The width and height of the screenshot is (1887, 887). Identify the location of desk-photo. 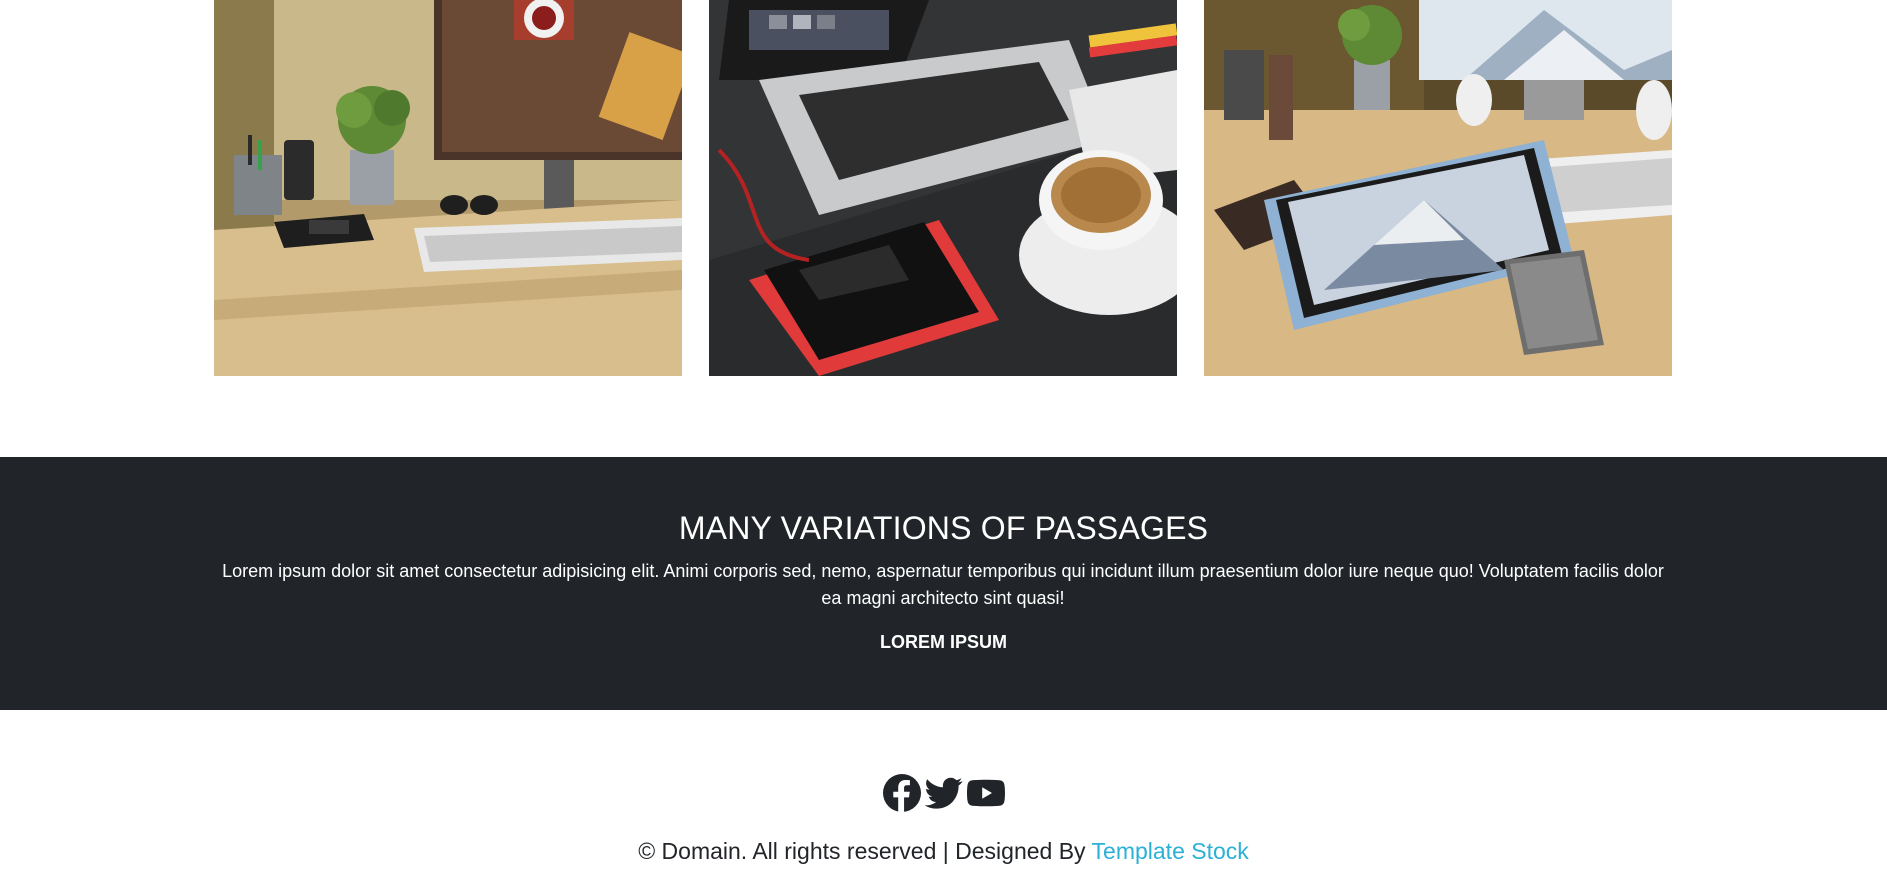
(448, 188).